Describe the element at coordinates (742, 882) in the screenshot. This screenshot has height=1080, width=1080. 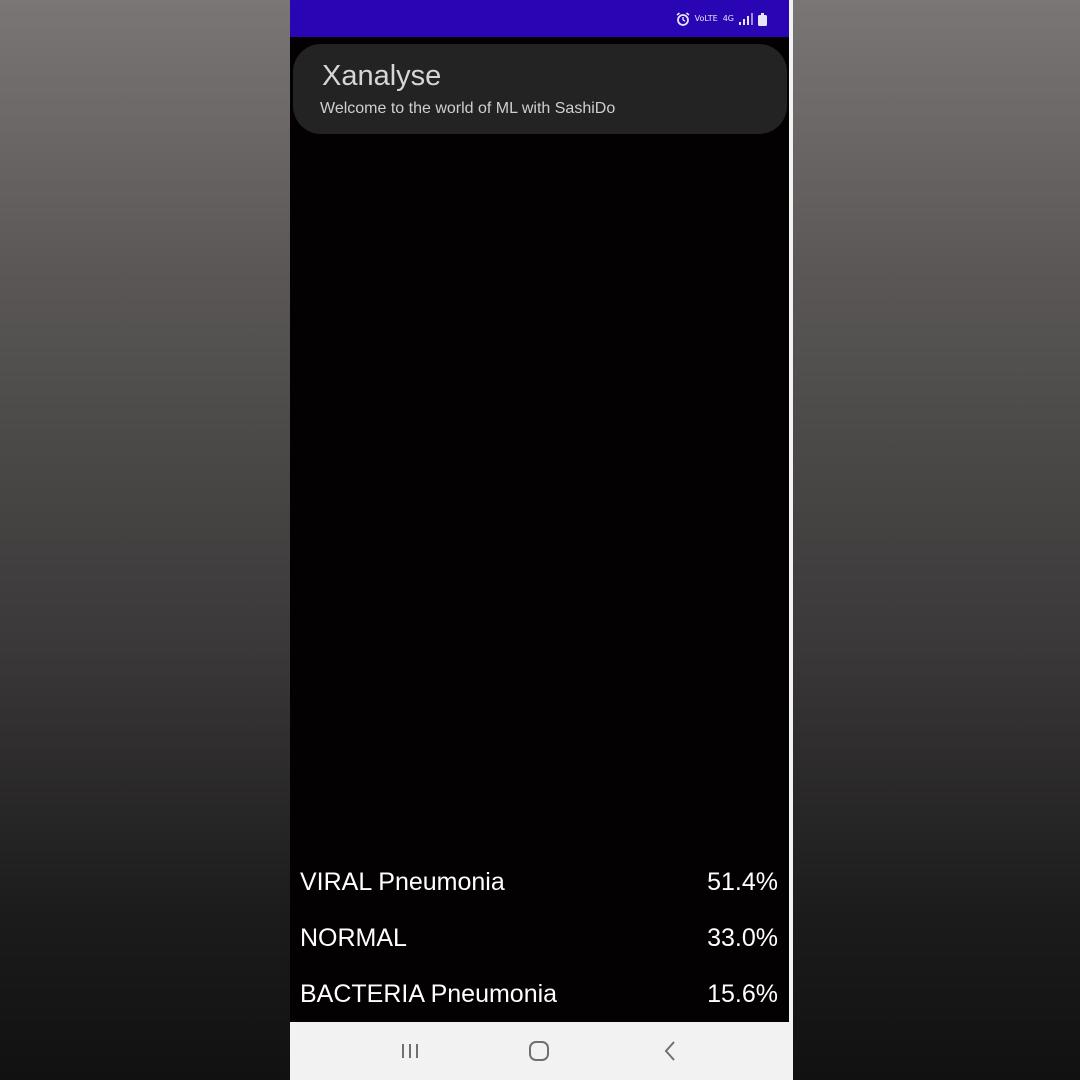
I see `result-value: 51.4%` at that location.